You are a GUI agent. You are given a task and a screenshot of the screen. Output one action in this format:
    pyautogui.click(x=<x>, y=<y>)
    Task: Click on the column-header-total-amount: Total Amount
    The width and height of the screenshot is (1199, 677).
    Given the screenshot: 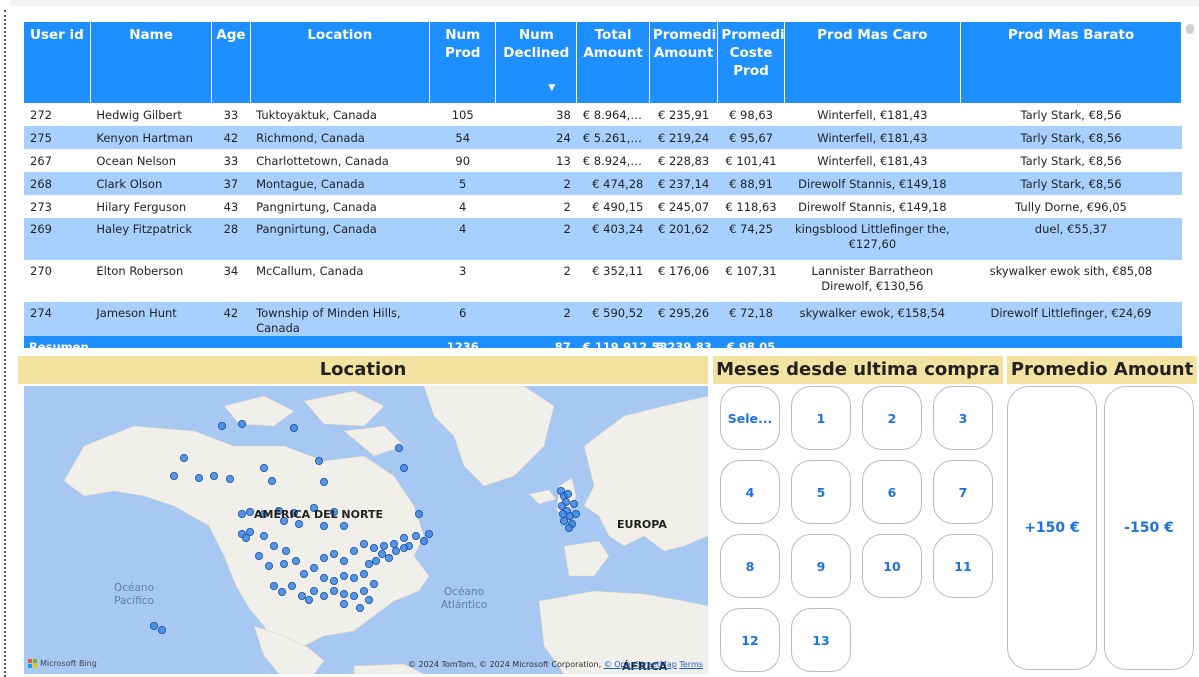 What is the action you would take?
    pyautogui.click(x=613, y=62)
    